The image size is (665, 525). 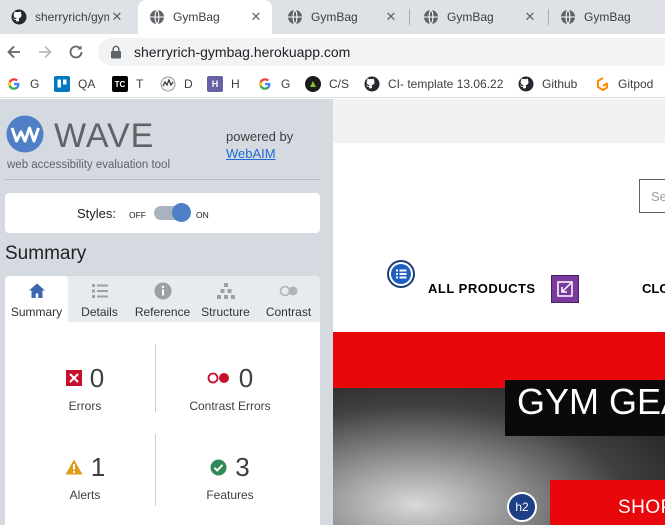 What do you see at coordinates (162, 312) in the screenshot?
I see `tab-label: Reference` at bounding box center [162, 312].